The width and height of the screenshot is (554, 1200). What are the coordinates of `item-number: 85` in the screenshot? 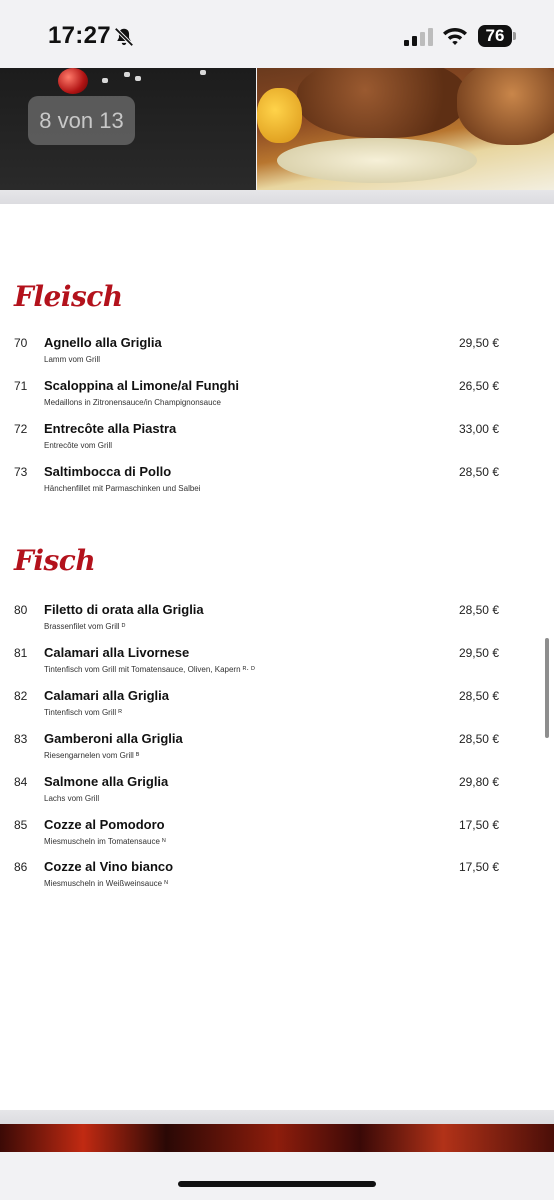 It's located at (21, 825).